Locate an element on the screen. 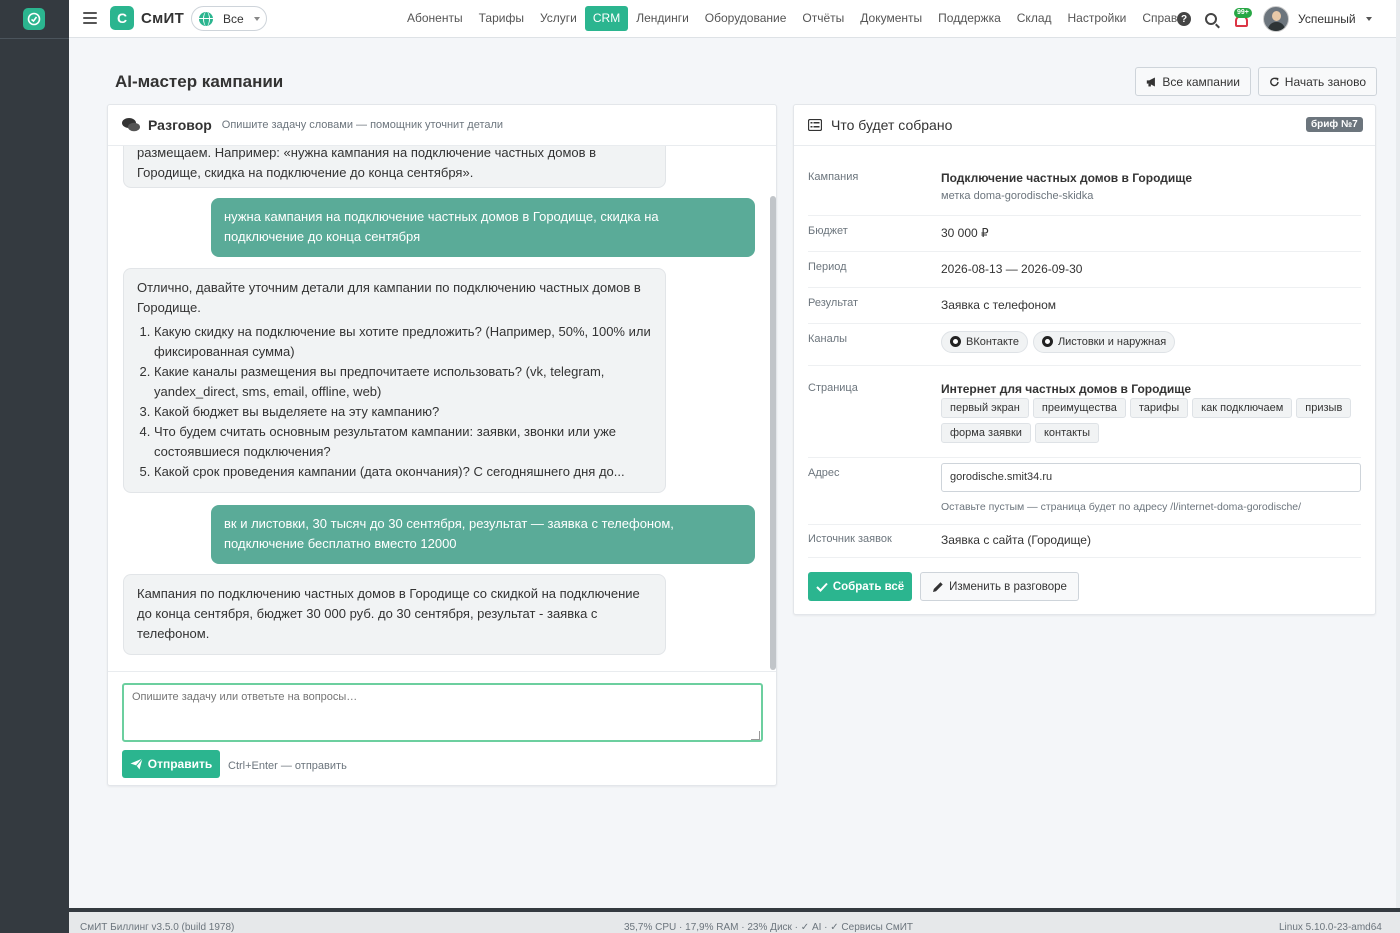 This screenshot has width=1400, height=933. channel-chip: ВКонтакте is located at coordinates (984, 342).